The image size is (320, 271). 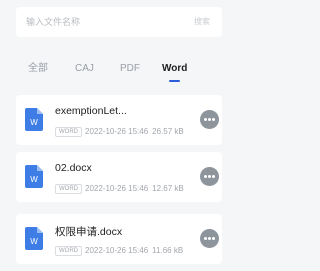 What do you see at coordinates (119, 239) in the screenshot?
I see `file-item: W 权限申请.docx WORD 2022-10-26 15:46 11.66 kB` at bounding box center [119, 239].